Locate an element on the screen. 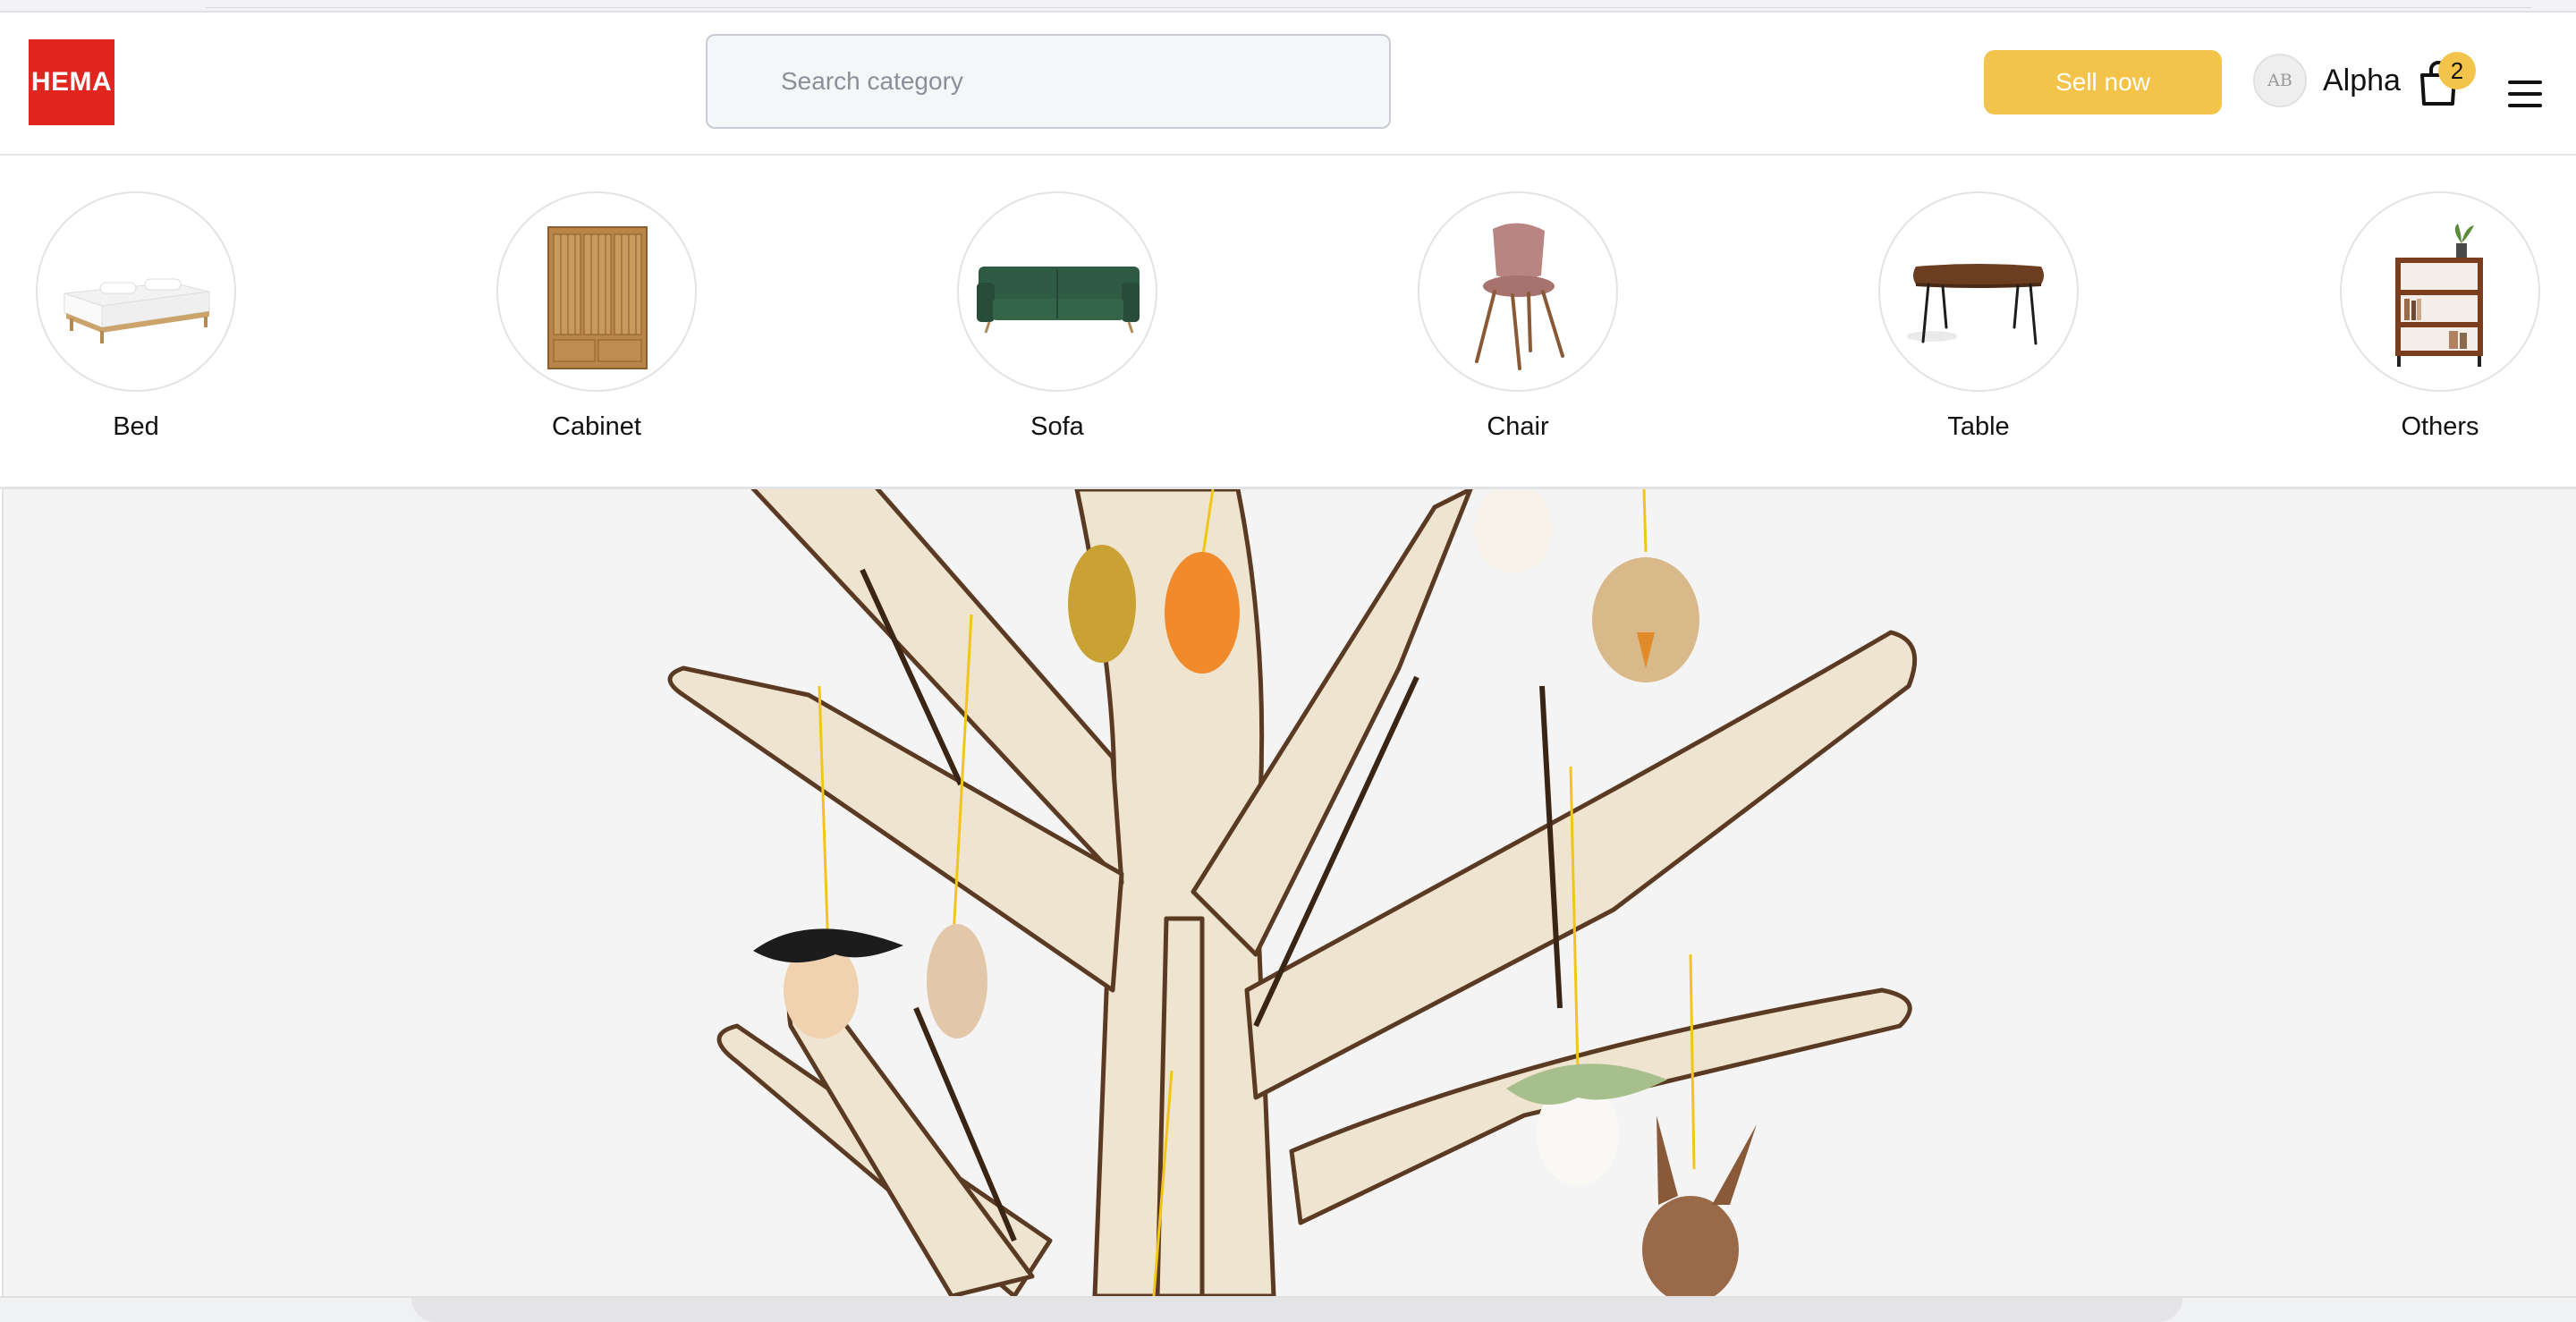 The width and height of the screenshot is (2576, 1322). user-name: Alpha is located at coordinates (2362, 80).